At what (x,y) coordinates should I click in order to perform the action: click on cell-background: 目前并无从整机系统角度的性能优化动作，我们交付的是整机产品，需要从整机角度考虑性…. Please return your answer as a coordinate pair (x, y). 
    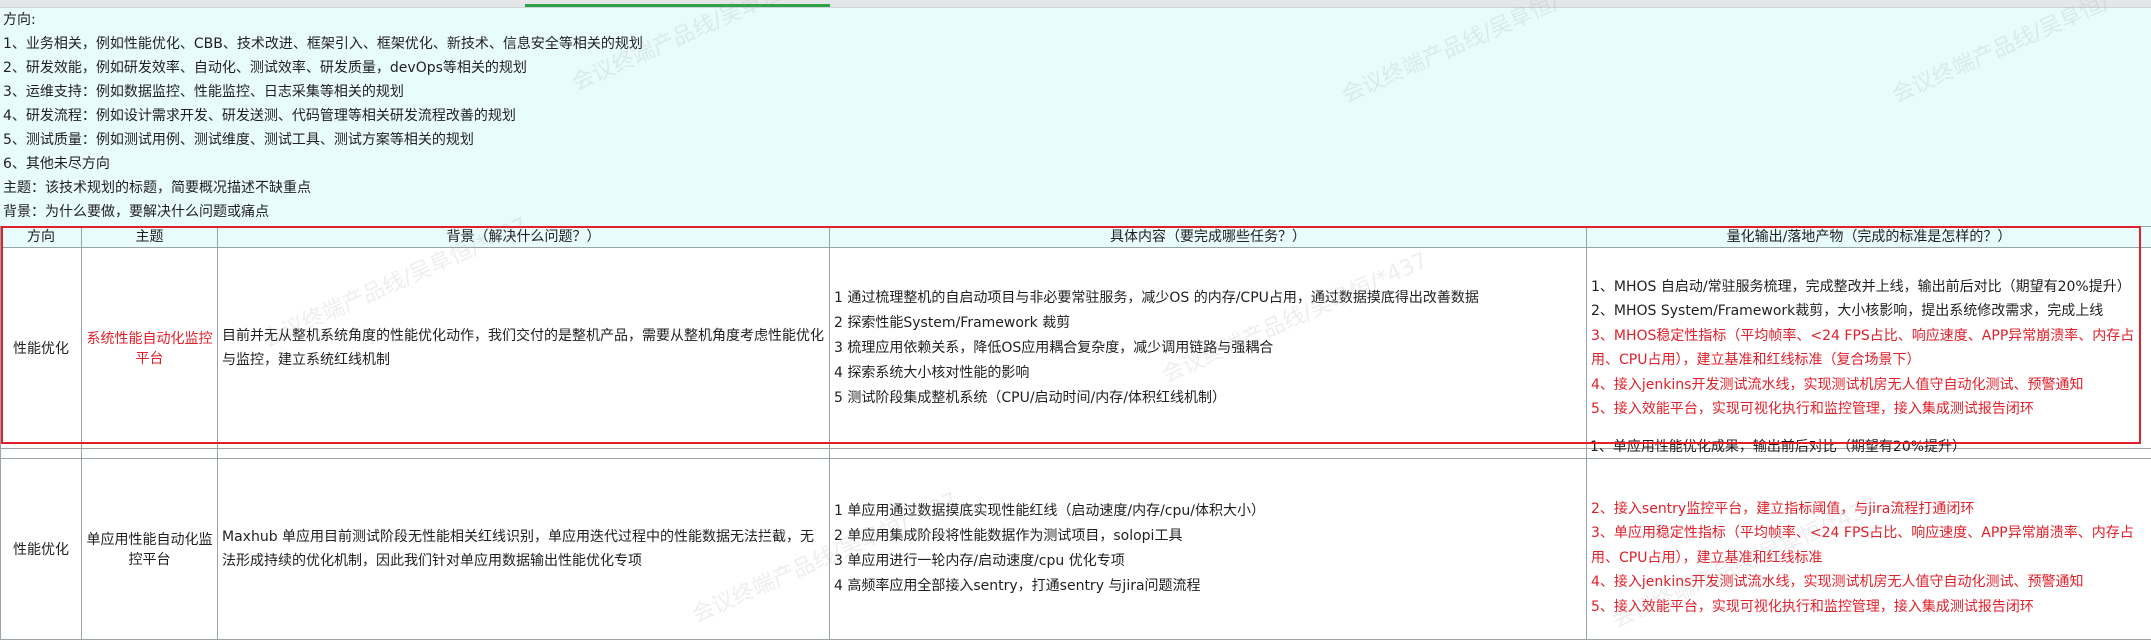
    Looking at the image, I should click on (524, 348).